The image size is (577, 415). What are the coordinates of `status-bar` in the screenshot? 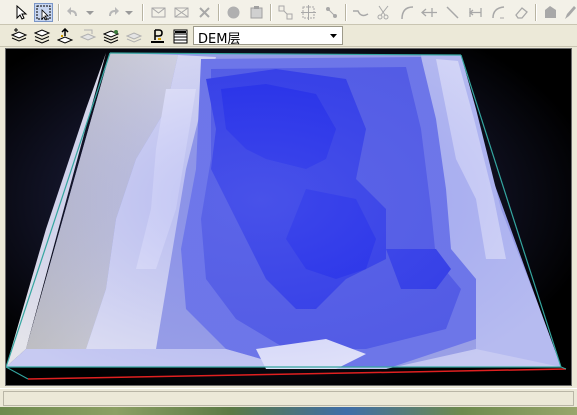 It's located at (288, 397).